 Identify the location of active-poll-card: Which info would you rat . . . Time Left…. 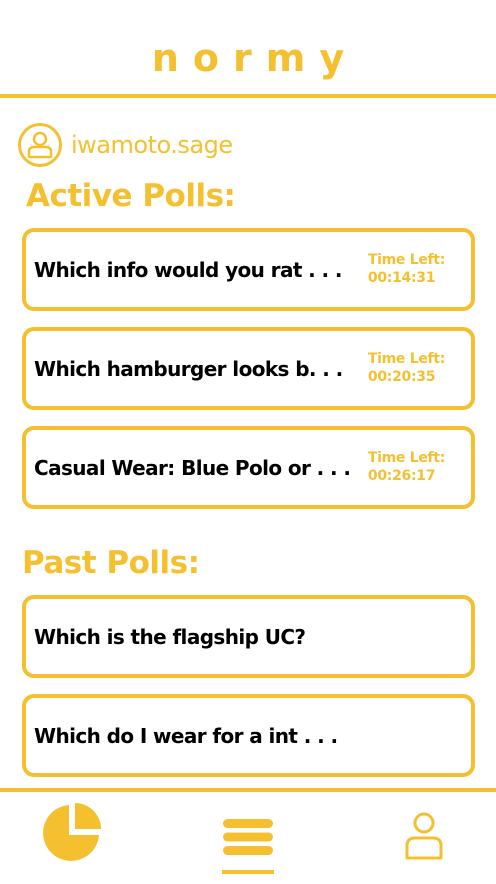
(248, 269).